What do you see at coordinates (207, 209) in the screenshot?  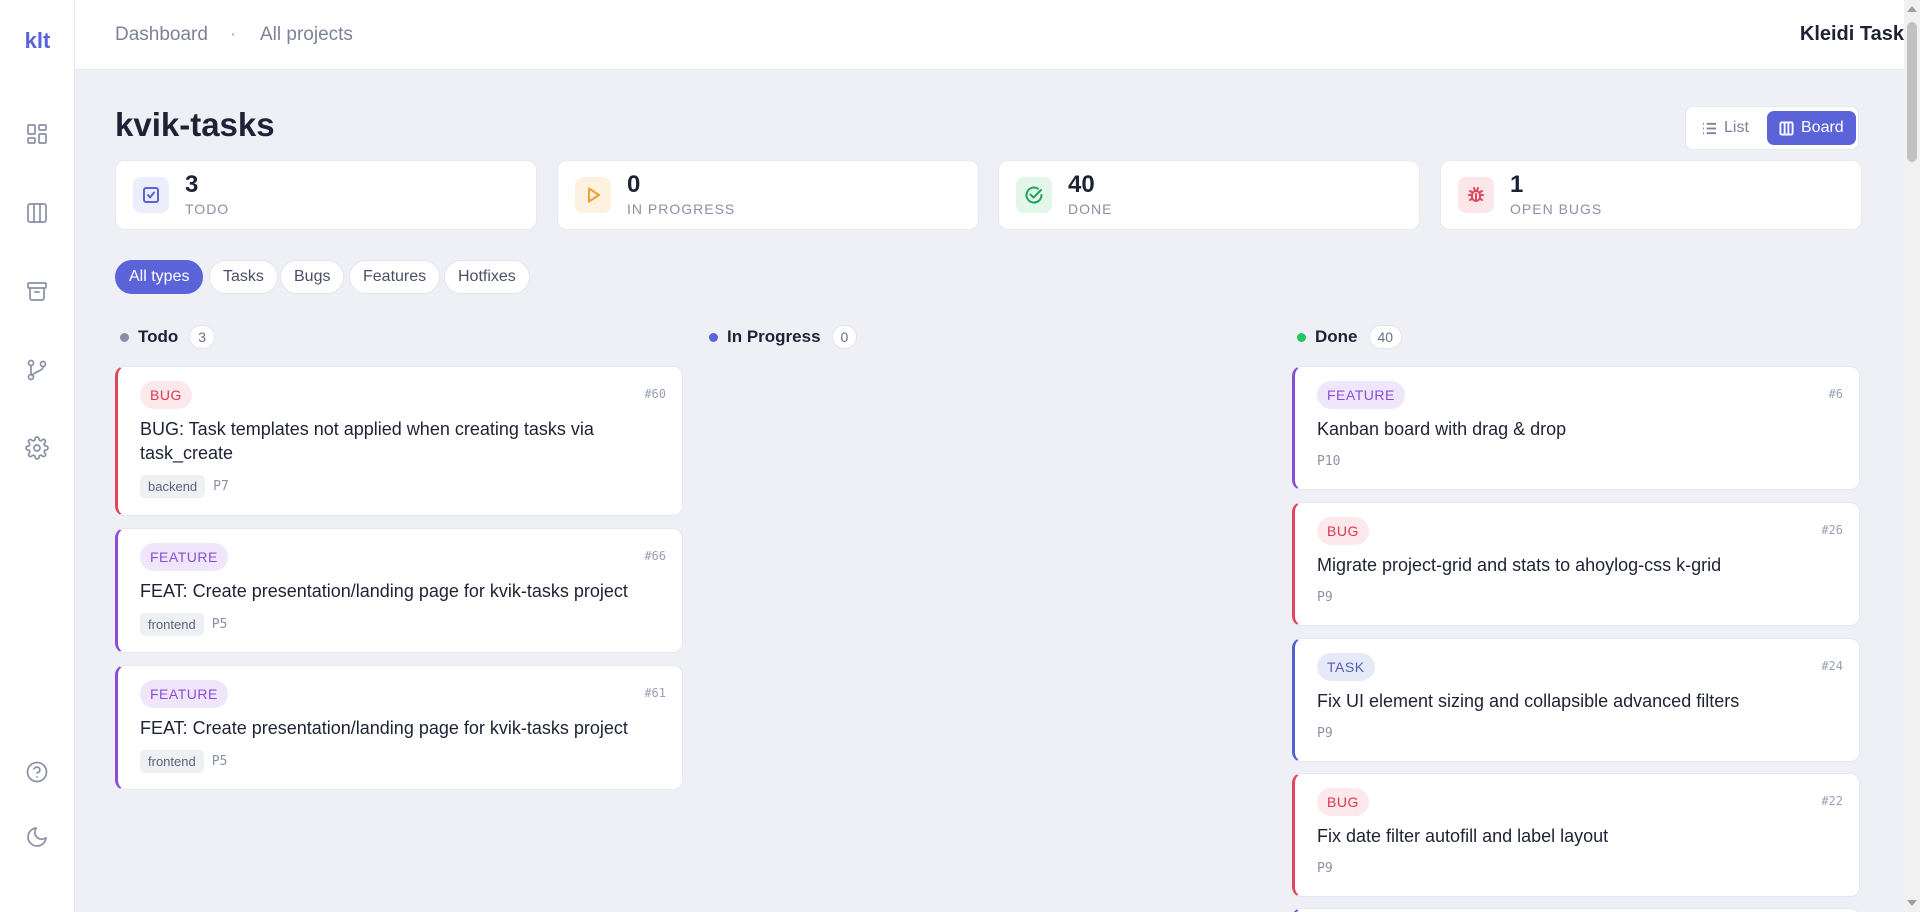 I see `stat-label: TODO` at bounding box center [207, 209].